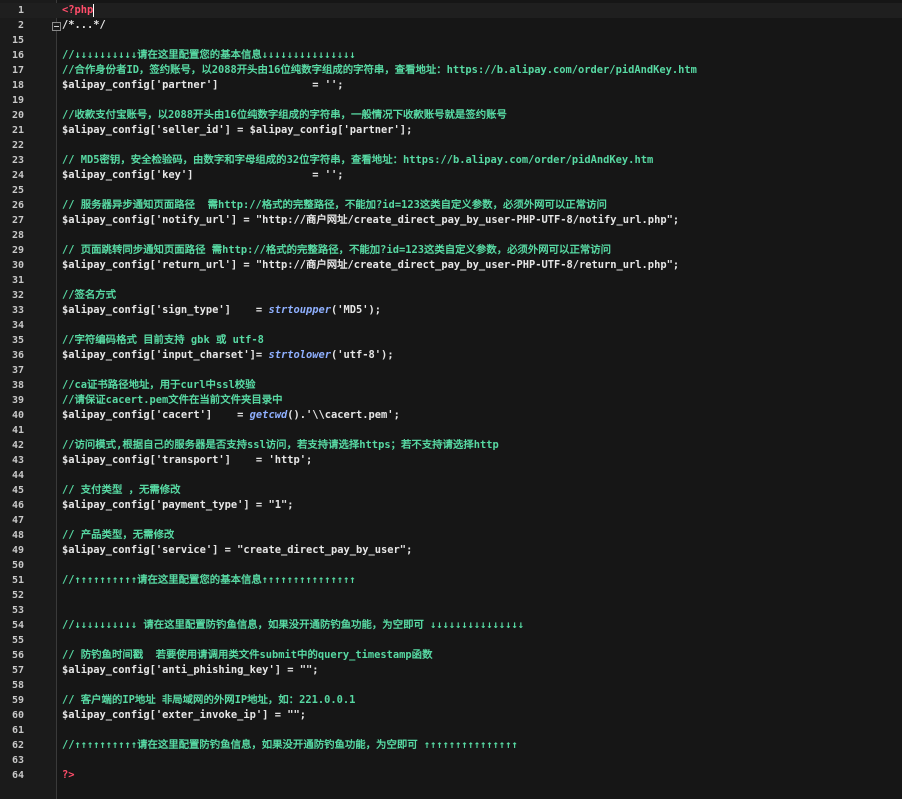 The height and width of the screenshot is (799, 902). I want to click on code-line-63: 63, so click(451, 760).